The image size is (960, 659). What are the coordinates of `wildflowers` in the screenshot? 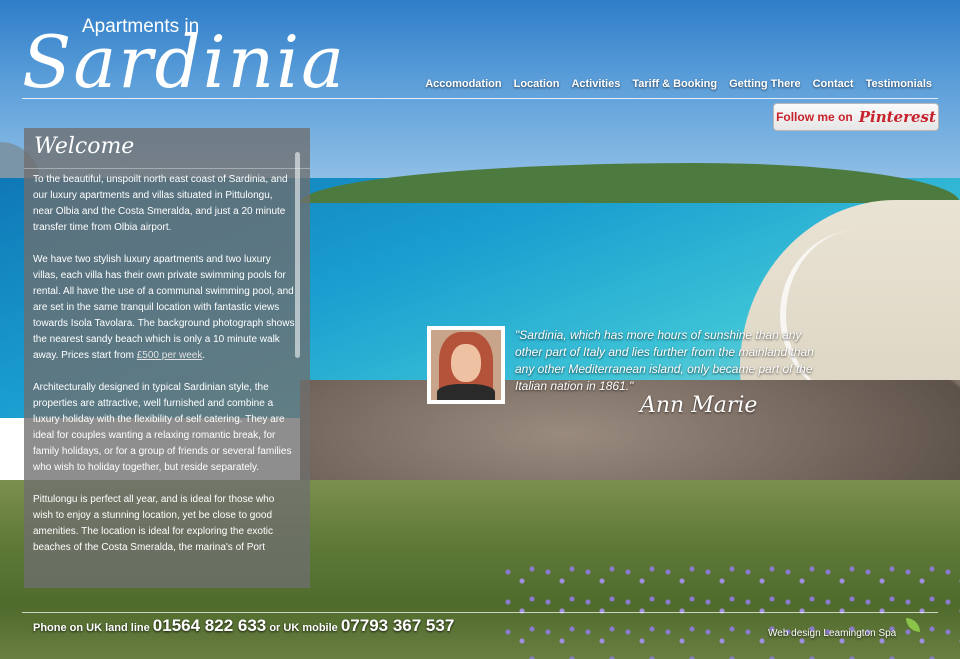 It's located at (730, 609).